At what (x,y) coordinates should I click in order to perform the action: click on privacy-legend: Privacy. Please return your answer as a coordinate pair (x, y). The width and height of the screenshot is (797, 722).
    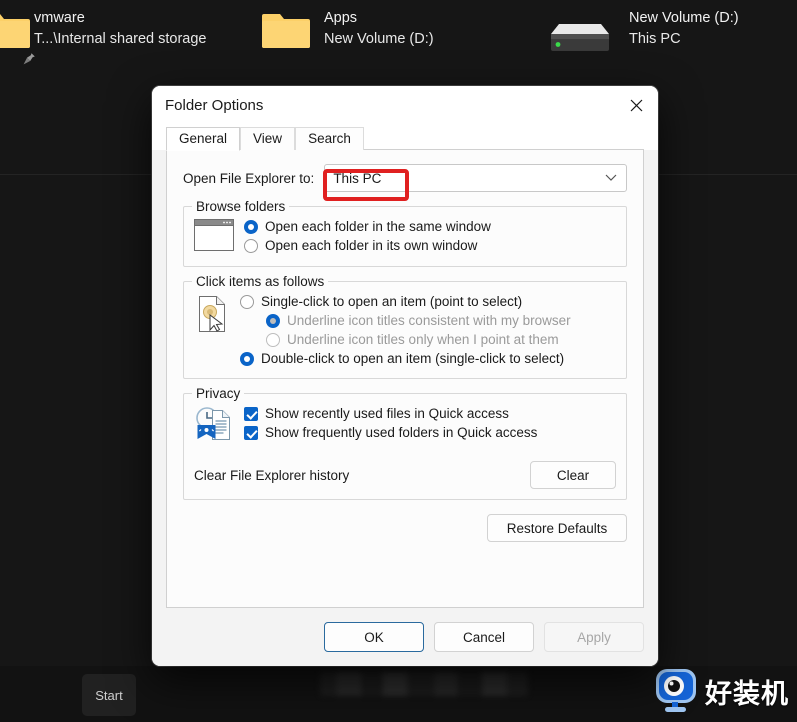
    Looking at the image, I should click on (218, 393).